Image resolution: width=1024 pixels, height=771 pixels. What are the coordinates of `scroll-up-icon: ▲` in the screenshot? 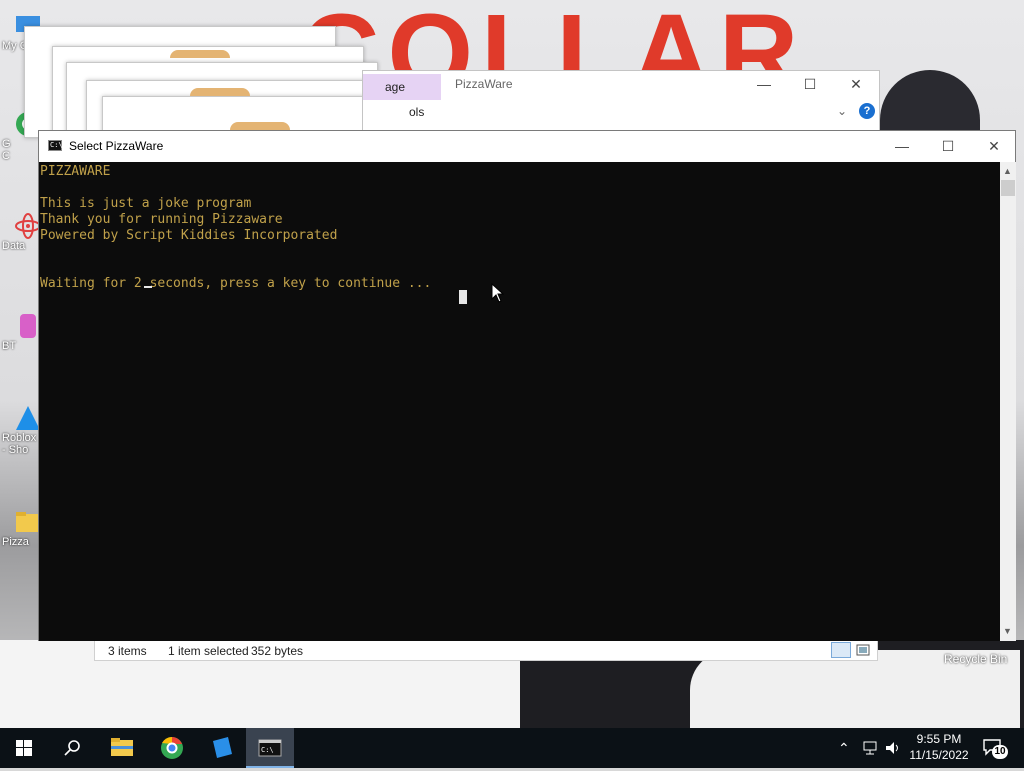 It's located at (1007, 171).